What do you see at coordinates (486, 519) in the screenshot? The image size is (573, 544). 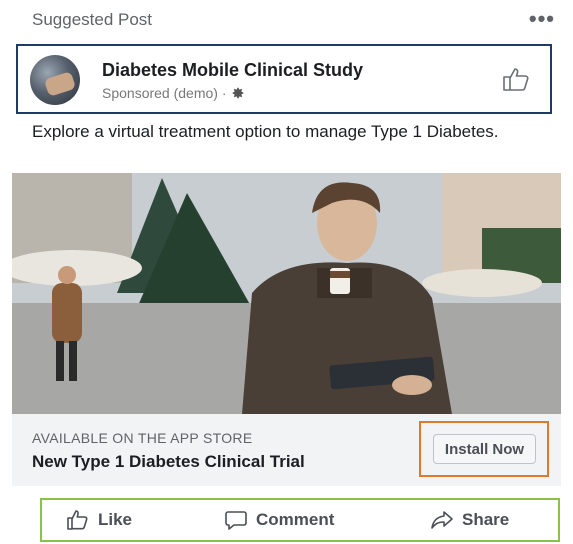 I see `share-label: Share` at bounding box center [486, 519].